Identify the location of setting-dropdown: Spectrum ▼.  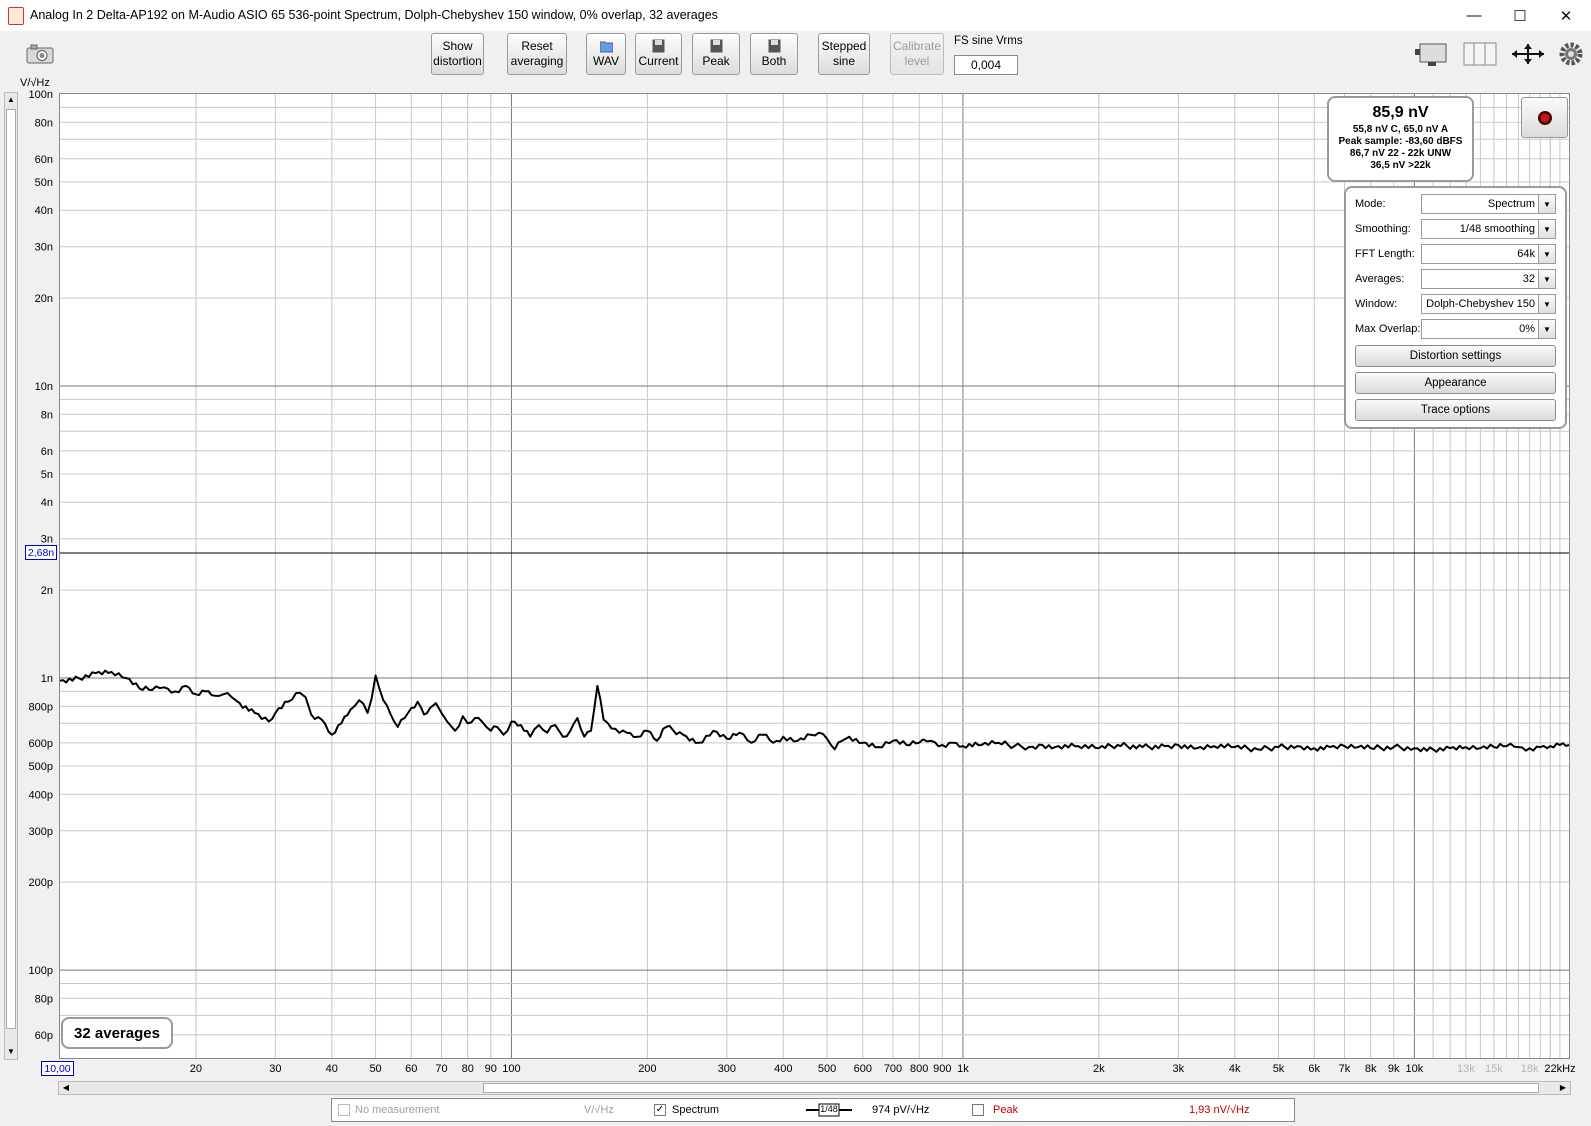
(1488, 204).